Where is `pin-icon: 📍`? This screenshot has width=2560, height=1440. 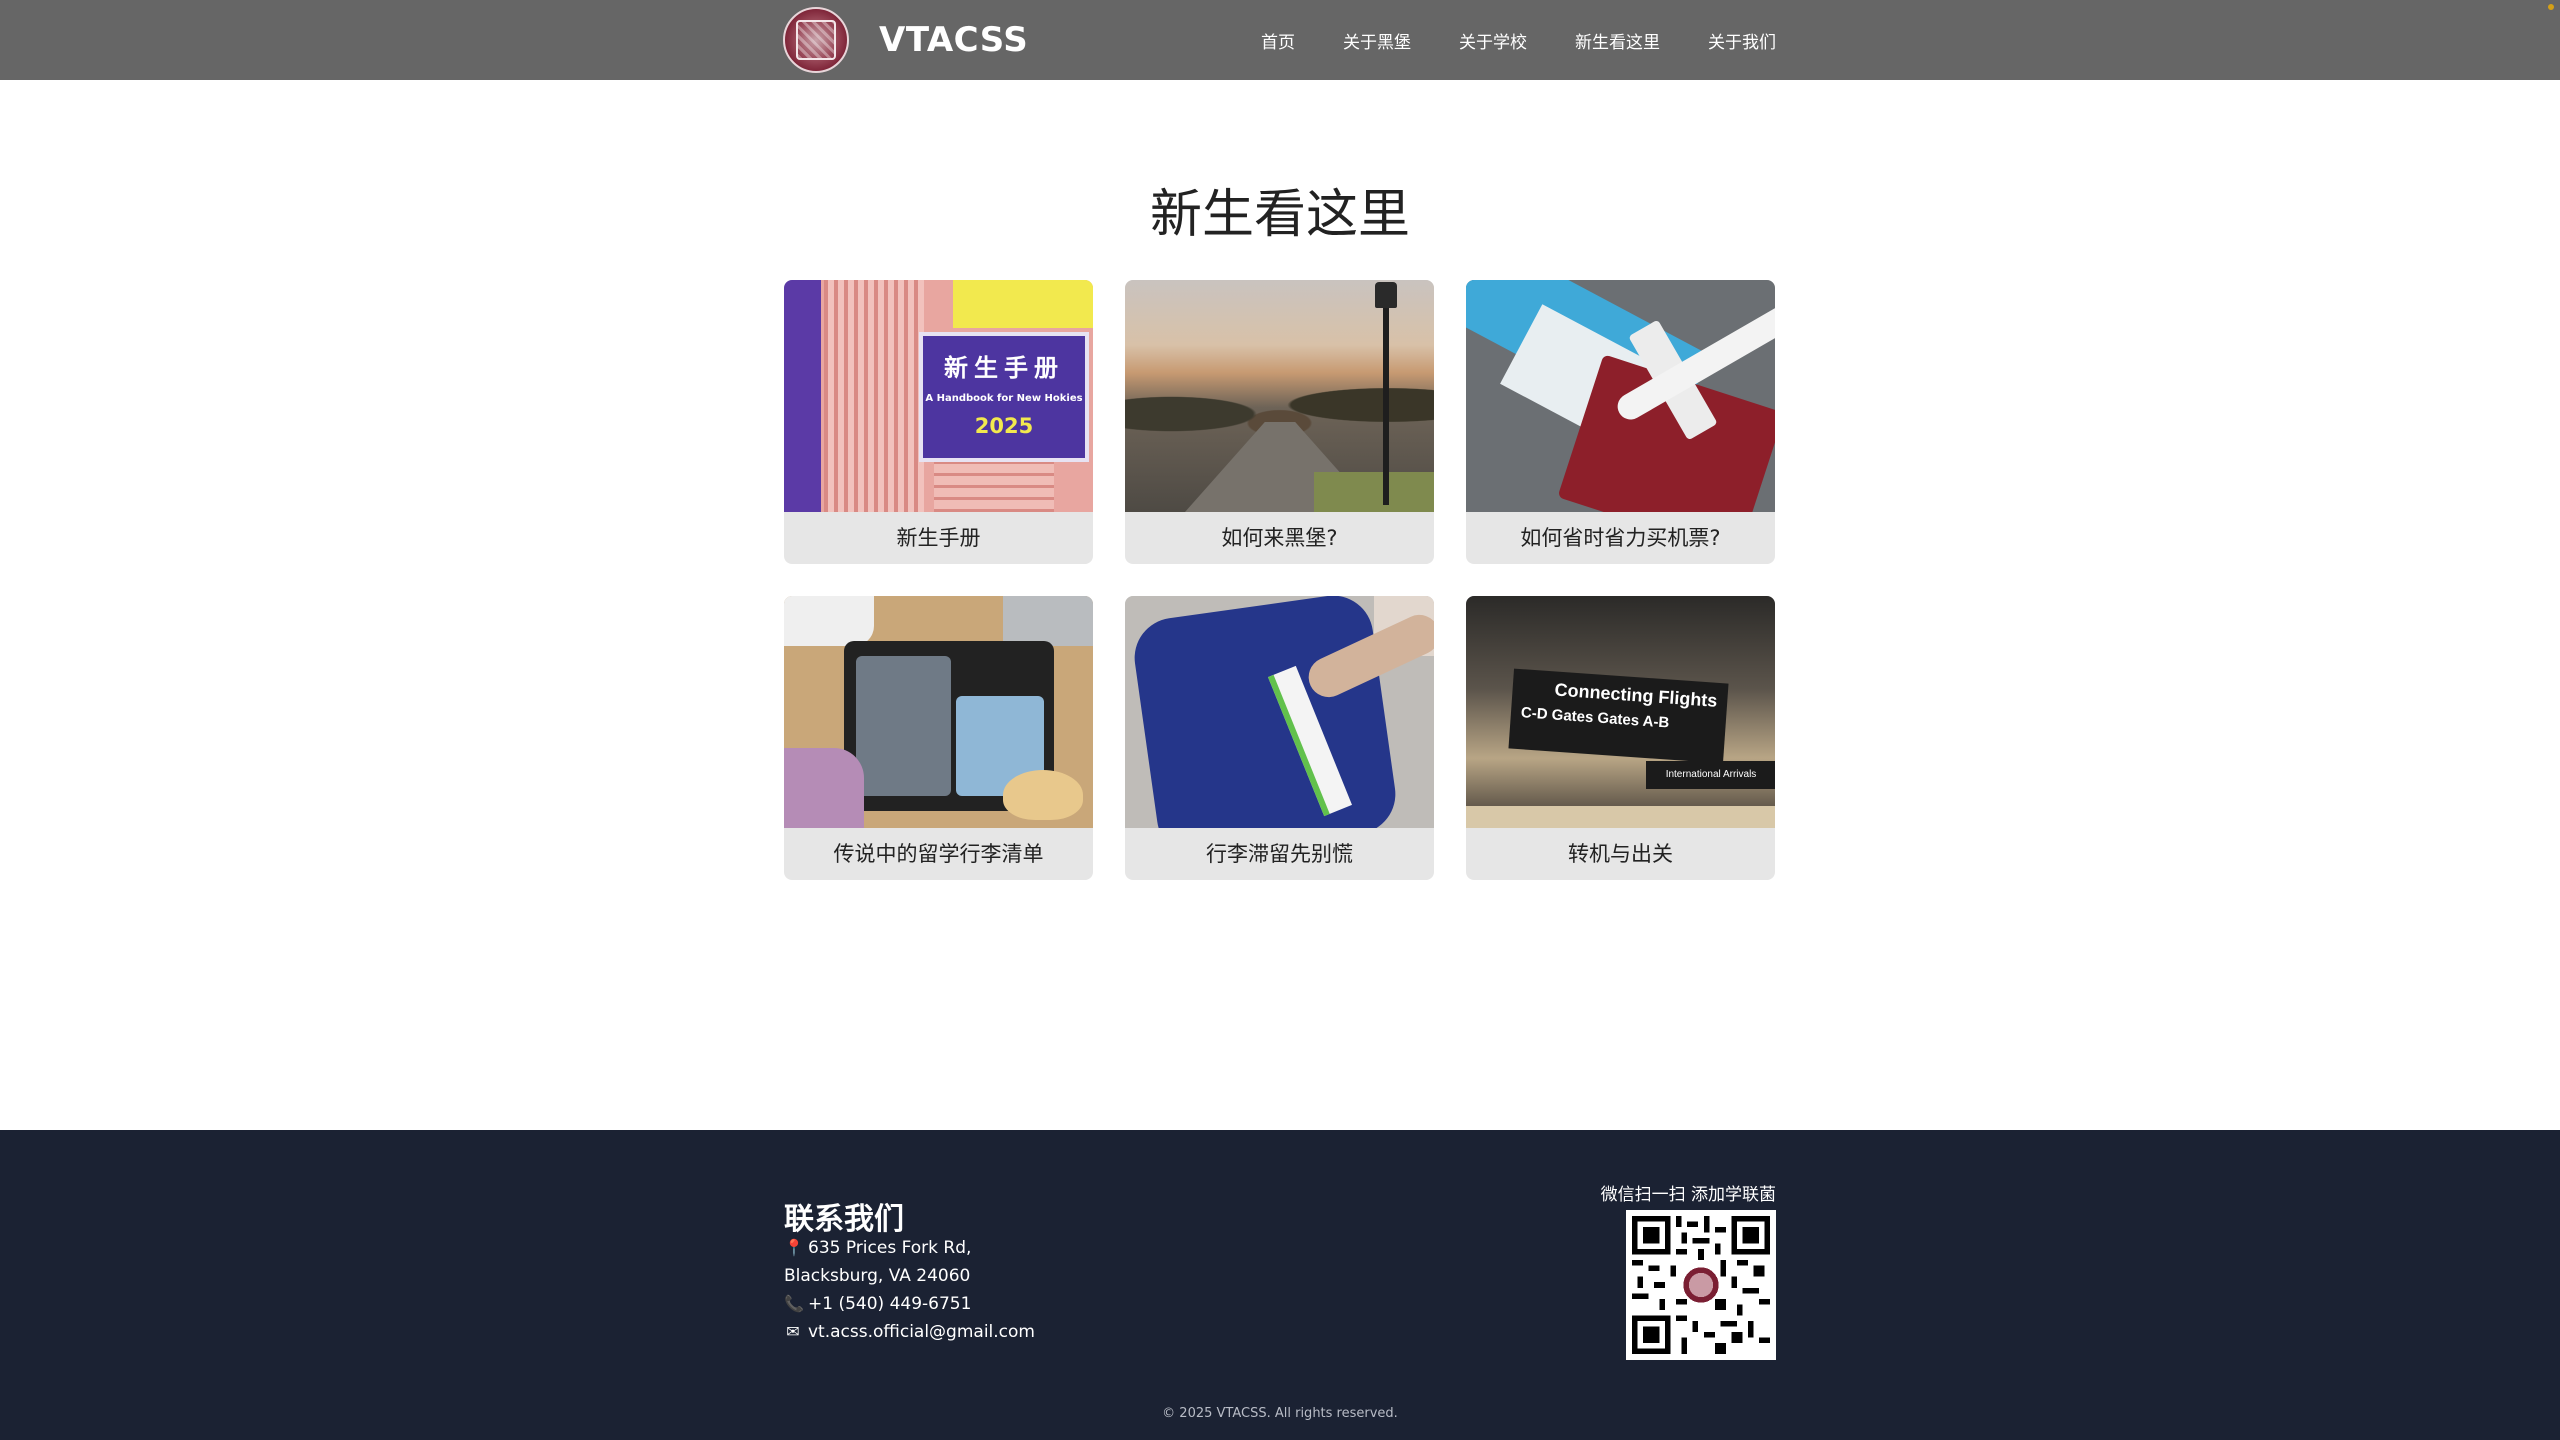
pin-icon: 📍 is located at coordinates (794, 1247).